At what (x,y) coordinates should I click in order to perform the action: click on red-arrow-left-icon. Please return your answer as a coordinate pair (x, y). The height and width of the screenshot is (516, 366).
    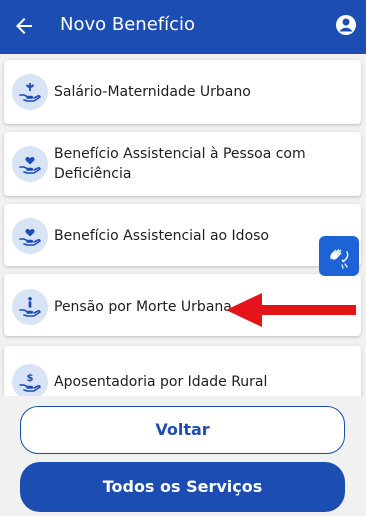
    Looking at the image, I should click on (291, 310).